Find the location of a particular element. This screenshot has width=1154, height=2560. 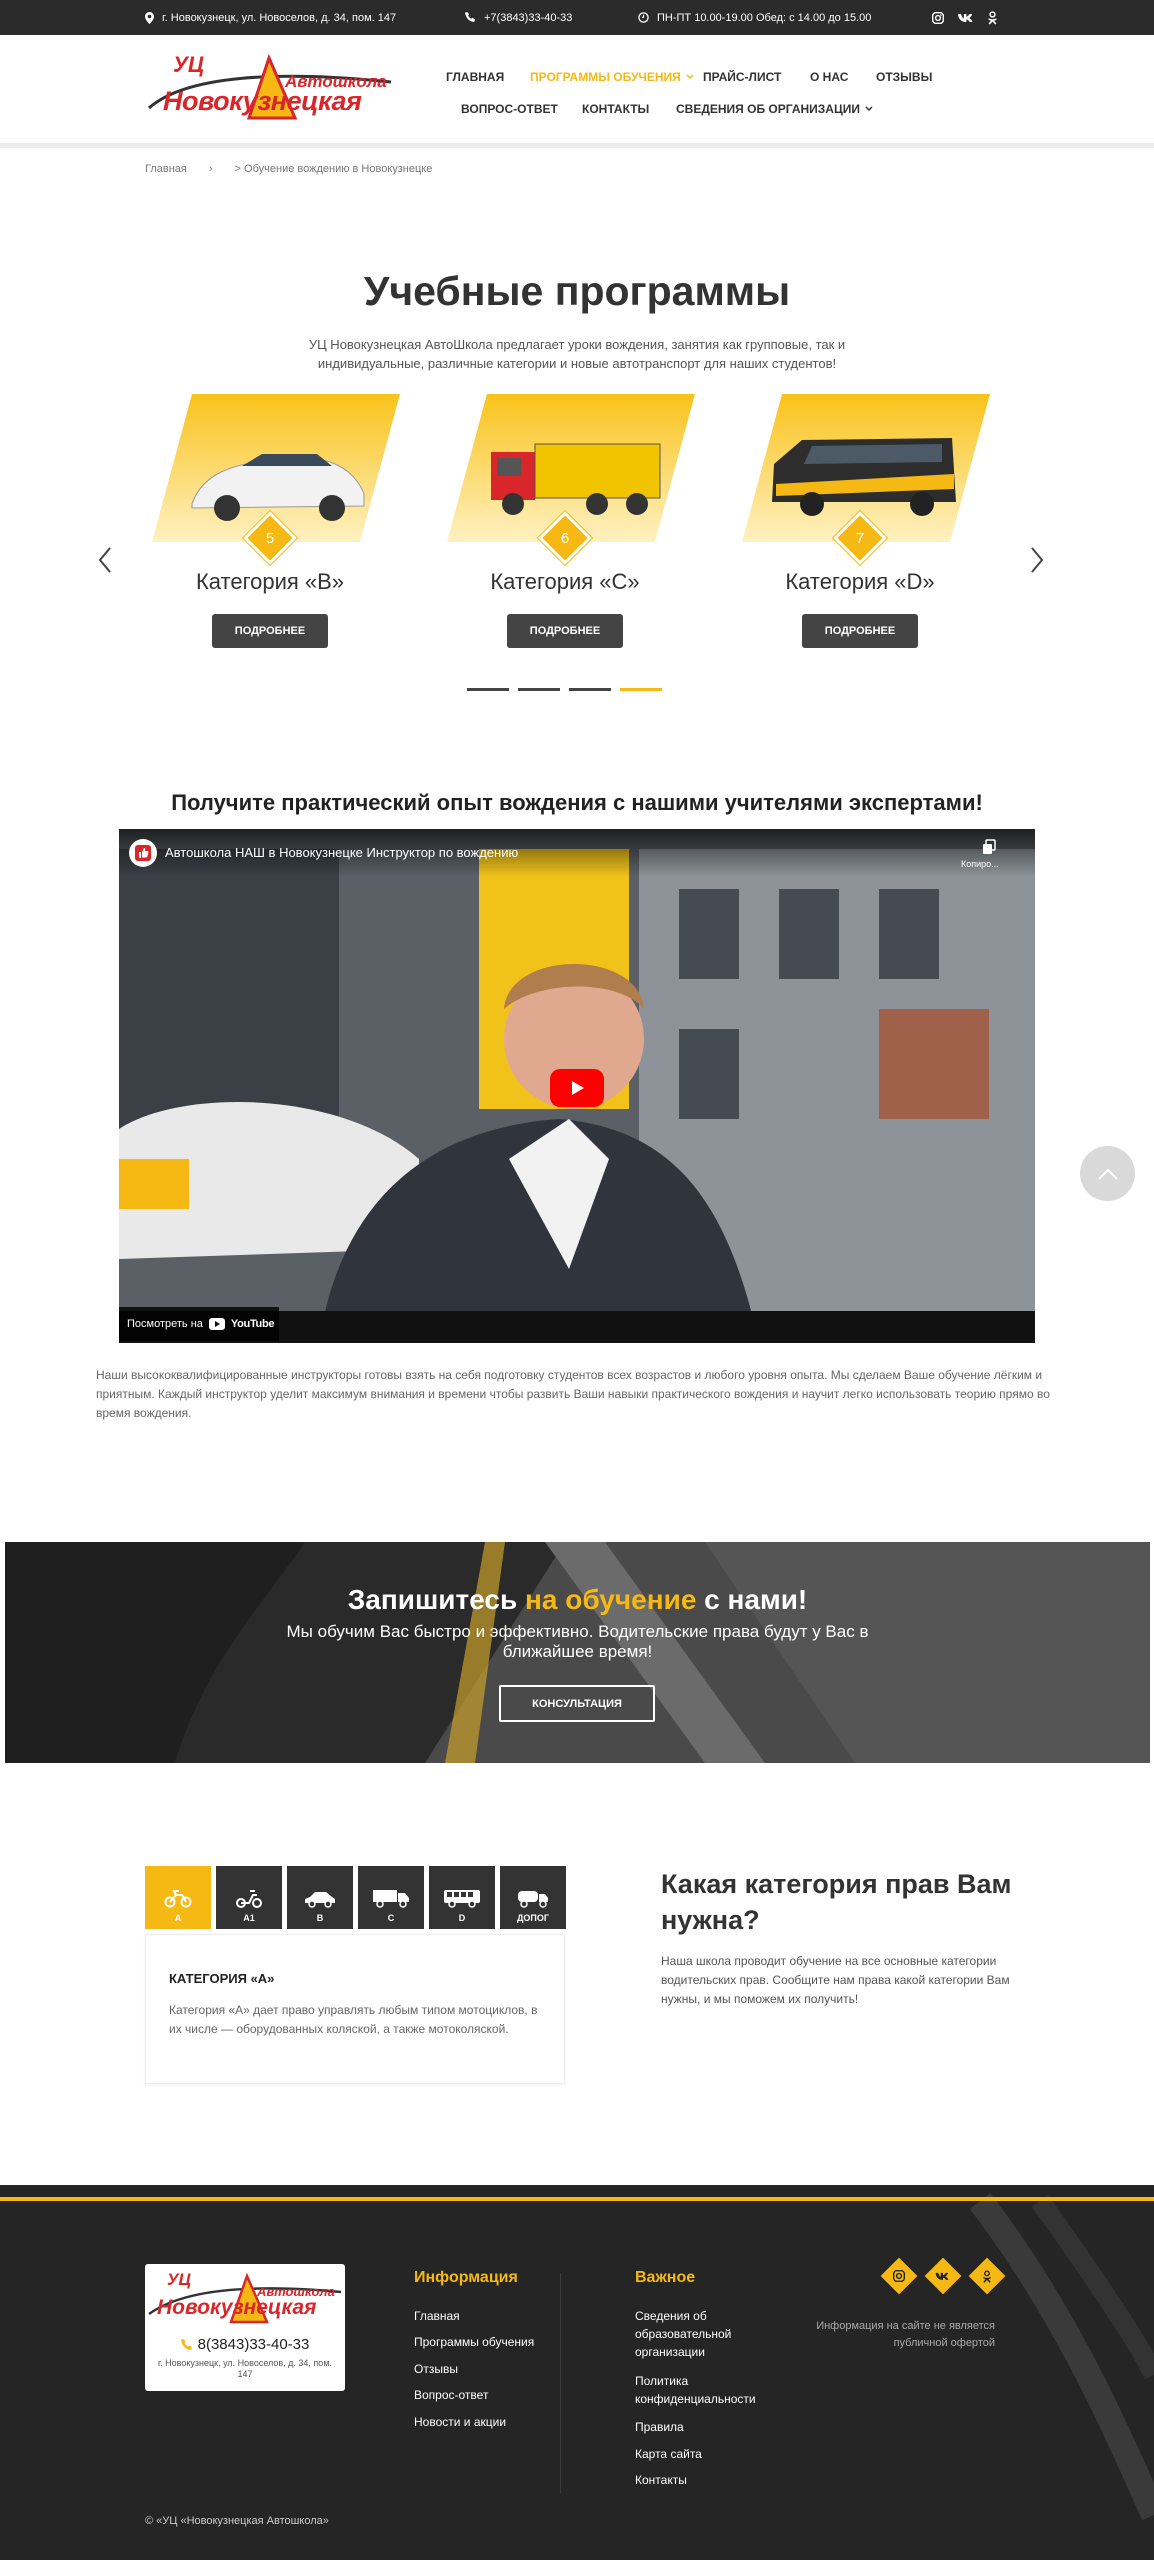

nav-programs: ПРОГРАММЫ ОБУЧЕНИЯ is located at coordinates (612, 77).